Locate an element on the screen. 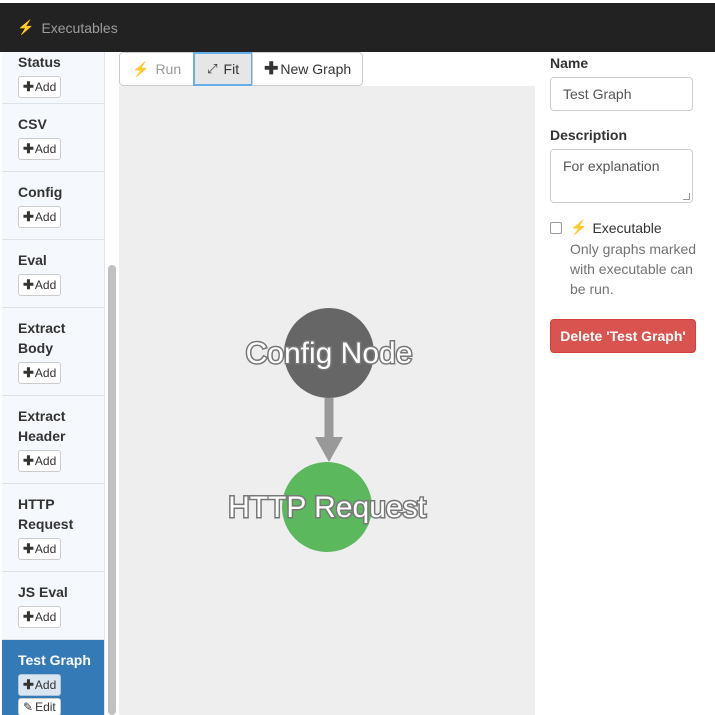 The width and height of the screenshot is (715, 715). graph-toolbar: ⚡ Run ⤢ Fit ✚ New Graph is located at coordinates (241, 69).